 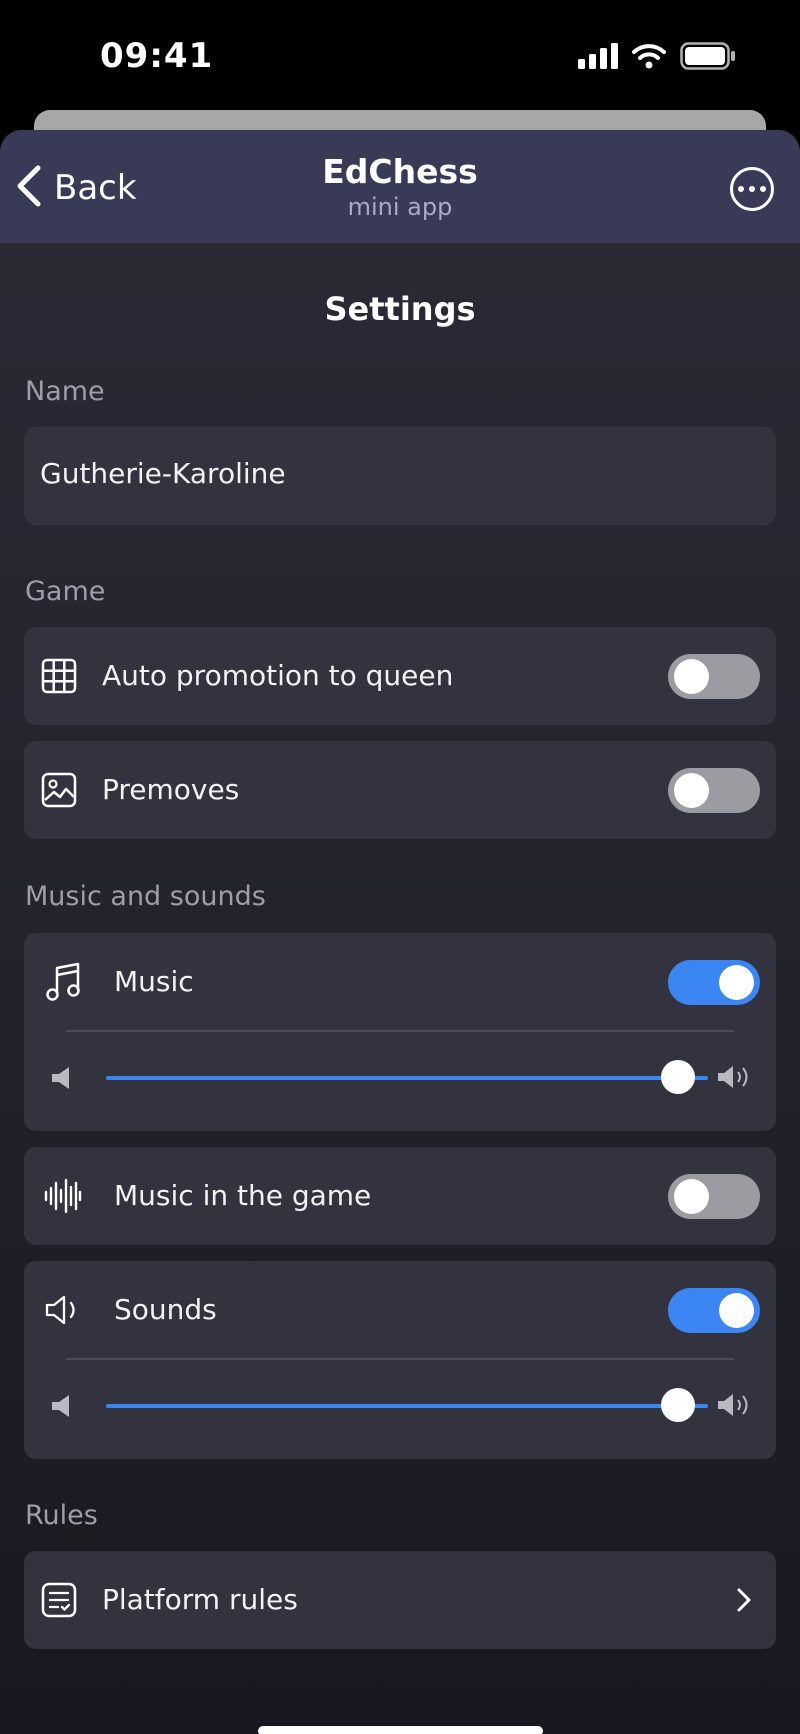 I want to click on cellular-signal-icon, so click(x=598, y=58).